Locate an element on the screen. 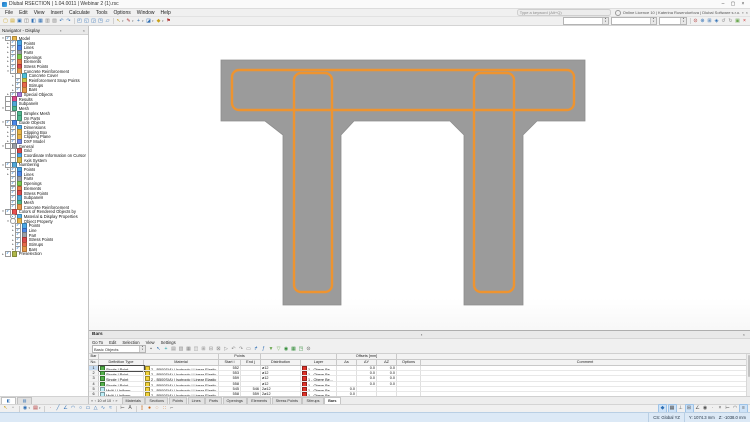 The width and height of the screenshot is (750, 422). comment-cell is located at coordinates (585, 393).